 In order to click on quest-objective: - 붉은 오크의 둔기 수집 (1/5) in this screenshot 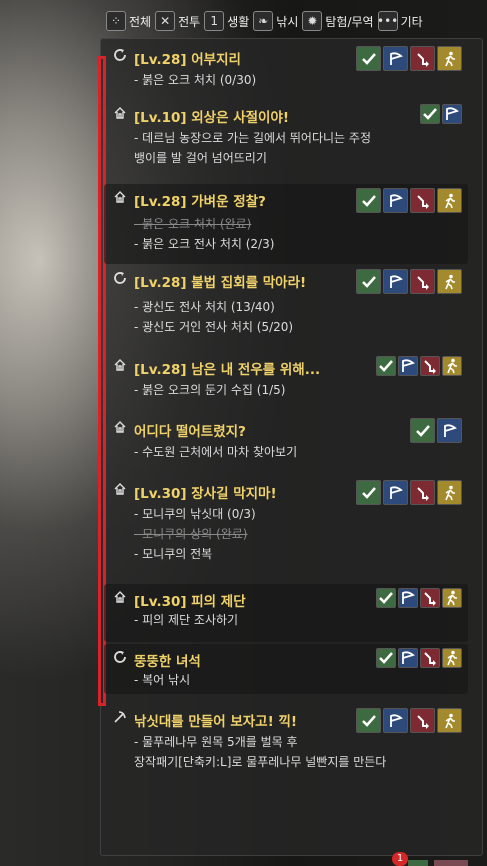, I will do `click(210, 390)`.